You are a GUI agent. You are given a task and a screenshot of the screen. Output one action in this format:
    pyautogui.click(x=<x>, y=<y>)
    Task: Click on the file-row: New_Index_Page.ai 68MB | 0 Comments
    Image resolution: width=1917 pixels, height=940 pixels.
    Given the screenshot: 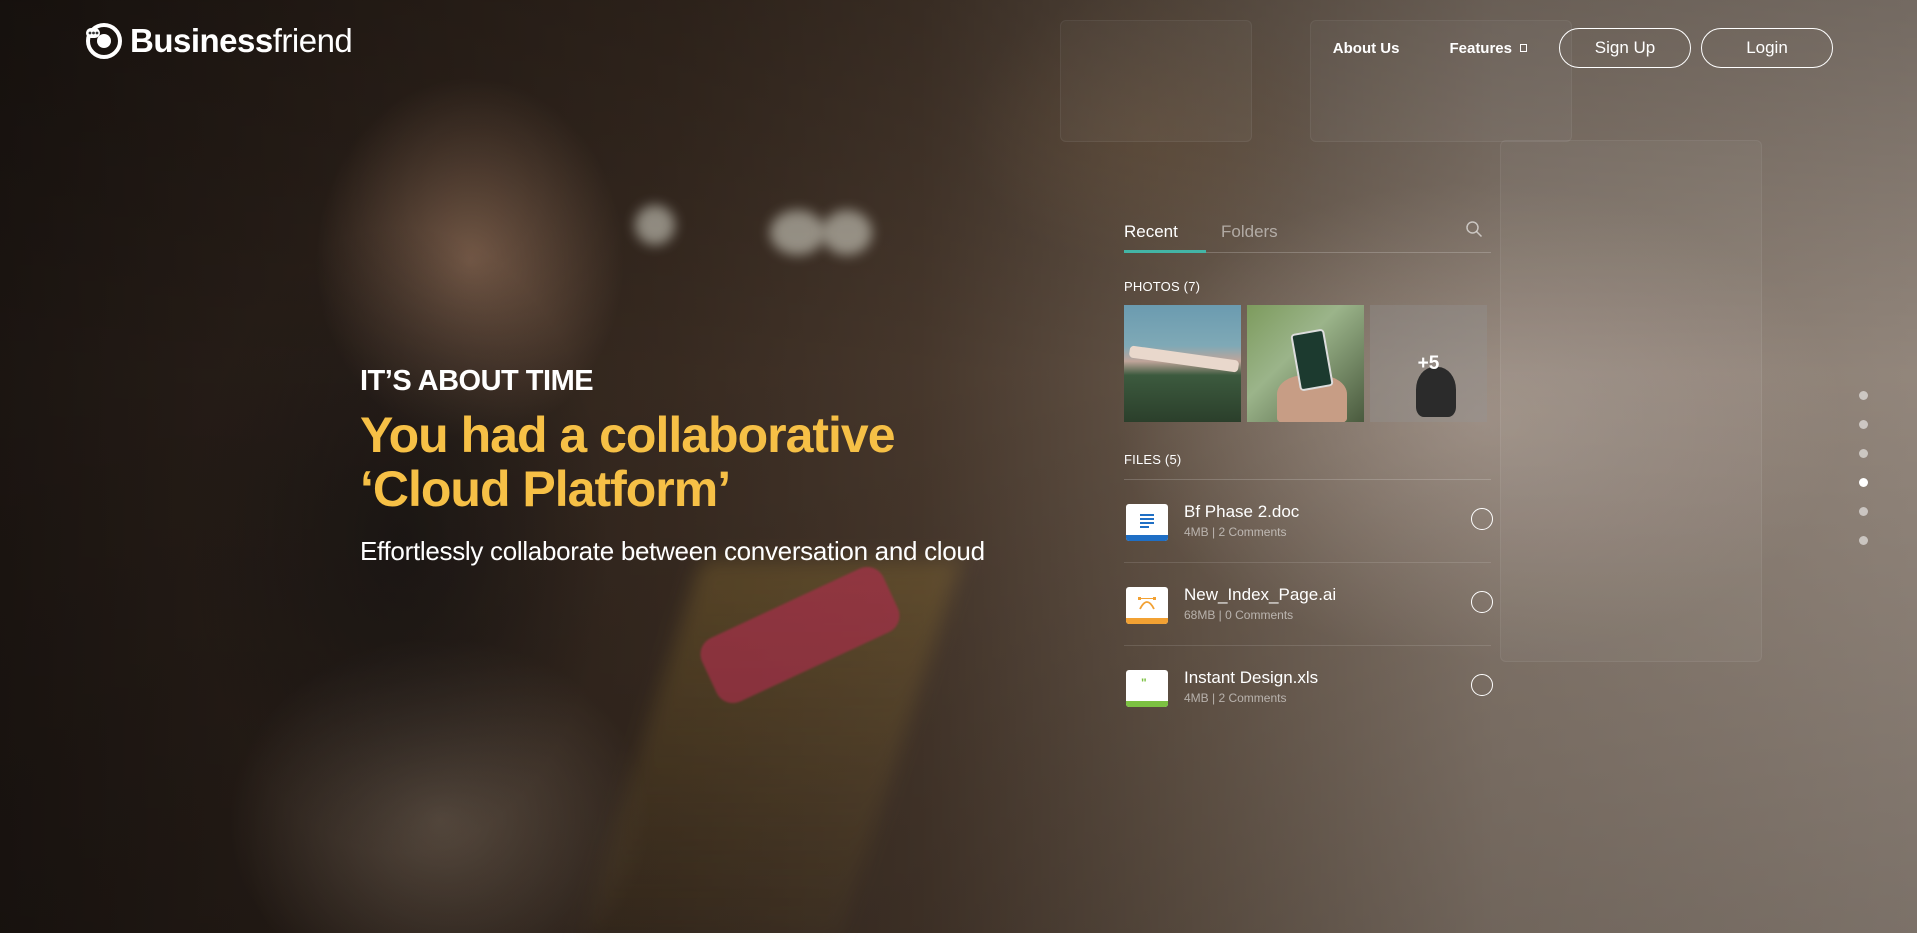 What is the action you would take?
    pyautogui.click(x=1308, y=604)
    